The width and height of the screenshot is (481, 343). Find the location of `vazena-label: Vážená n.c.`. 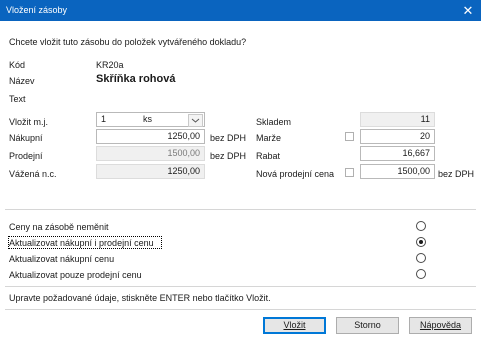

vazena-label: Vážená n.c. is located at coordinates (33, 174).